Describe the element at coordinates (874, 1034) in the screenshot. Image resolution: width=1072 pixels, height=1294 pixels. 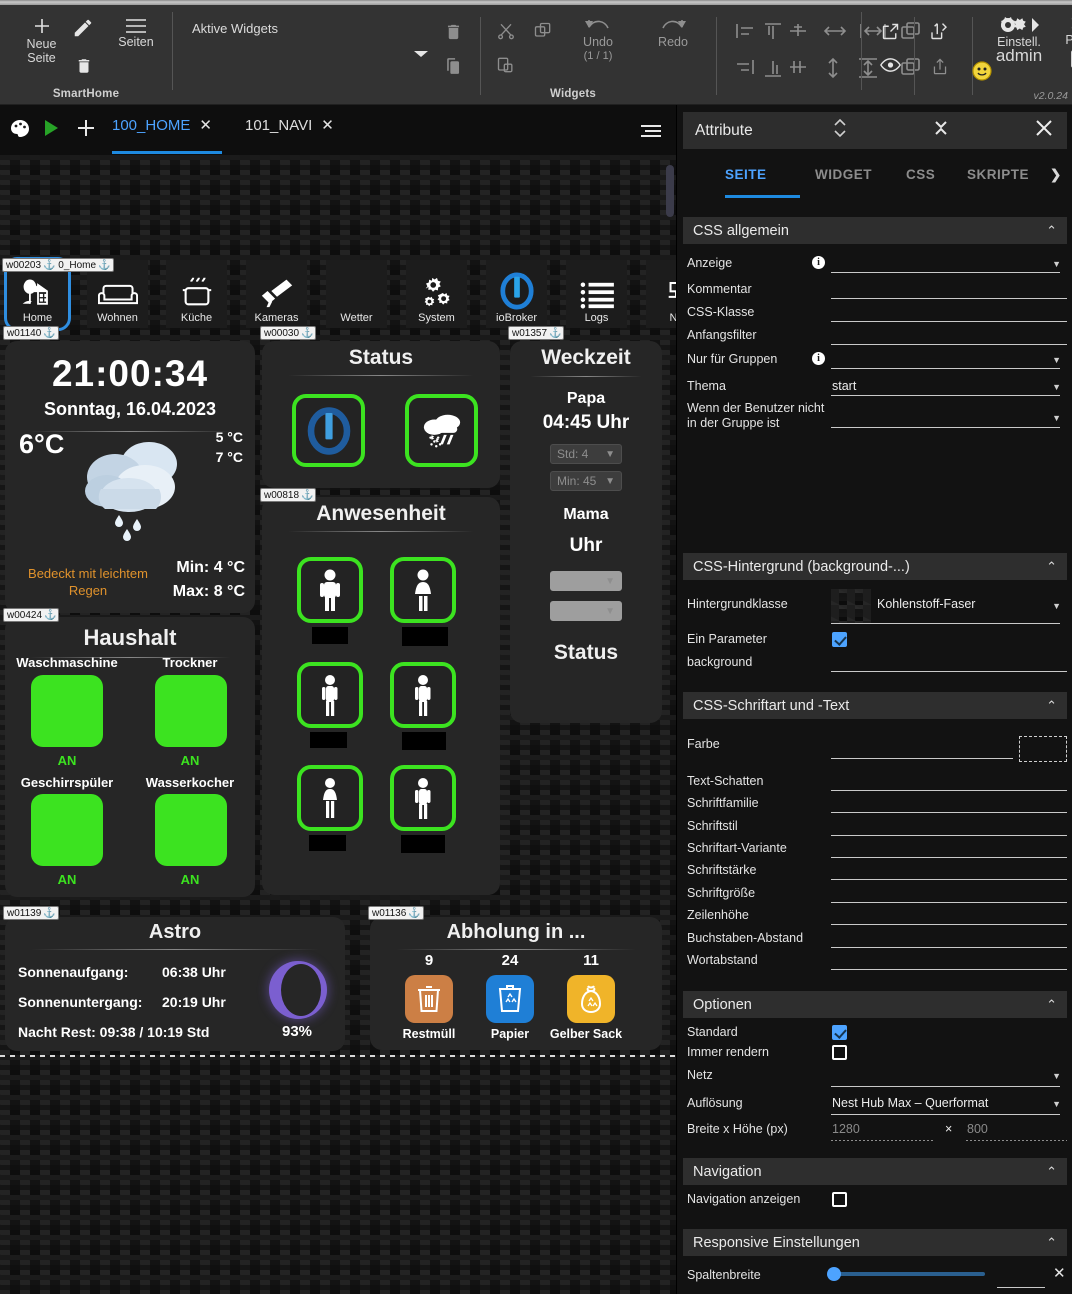
I see `field-standard: Standard` at that location.